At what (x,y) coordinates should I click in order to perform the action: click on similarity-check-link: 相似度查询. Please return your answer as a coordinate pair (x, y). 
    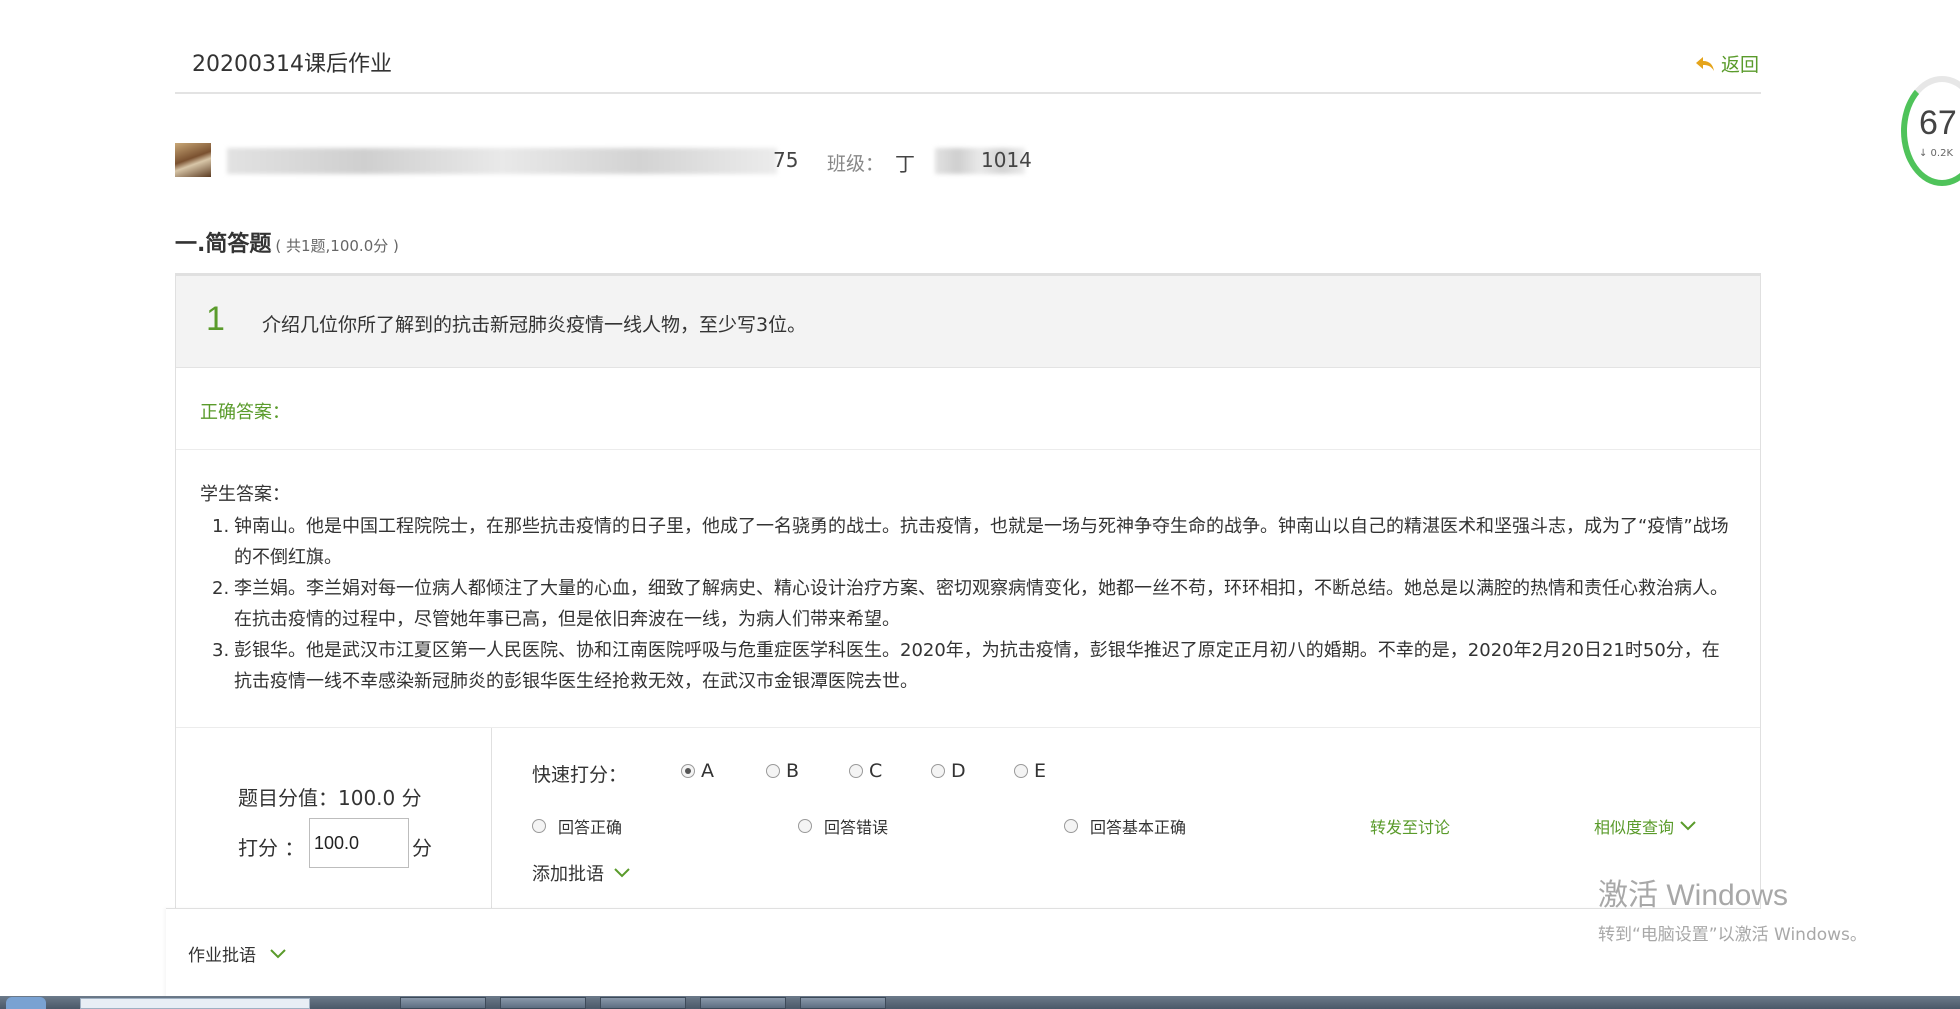
    Looking at the image, I should click on (1645, 826).